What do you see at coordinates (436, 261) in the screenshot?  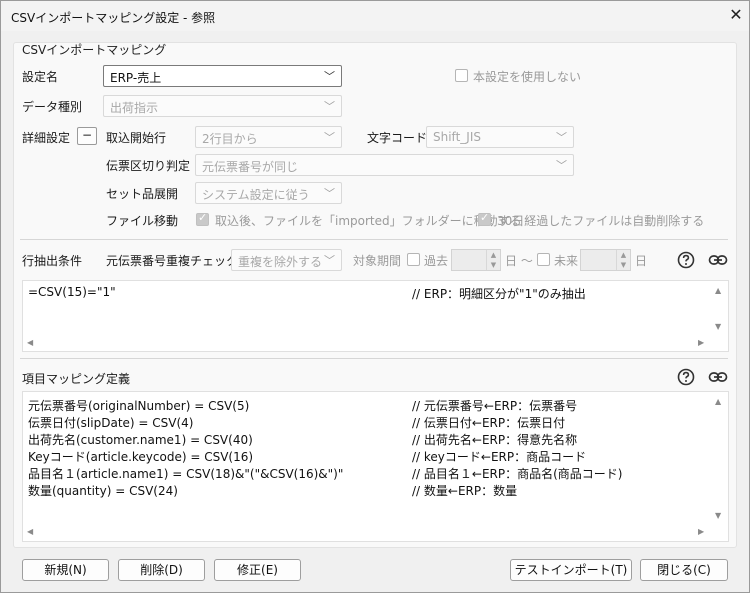 I see `past-label: 過去` at bounding box center [436, 261].